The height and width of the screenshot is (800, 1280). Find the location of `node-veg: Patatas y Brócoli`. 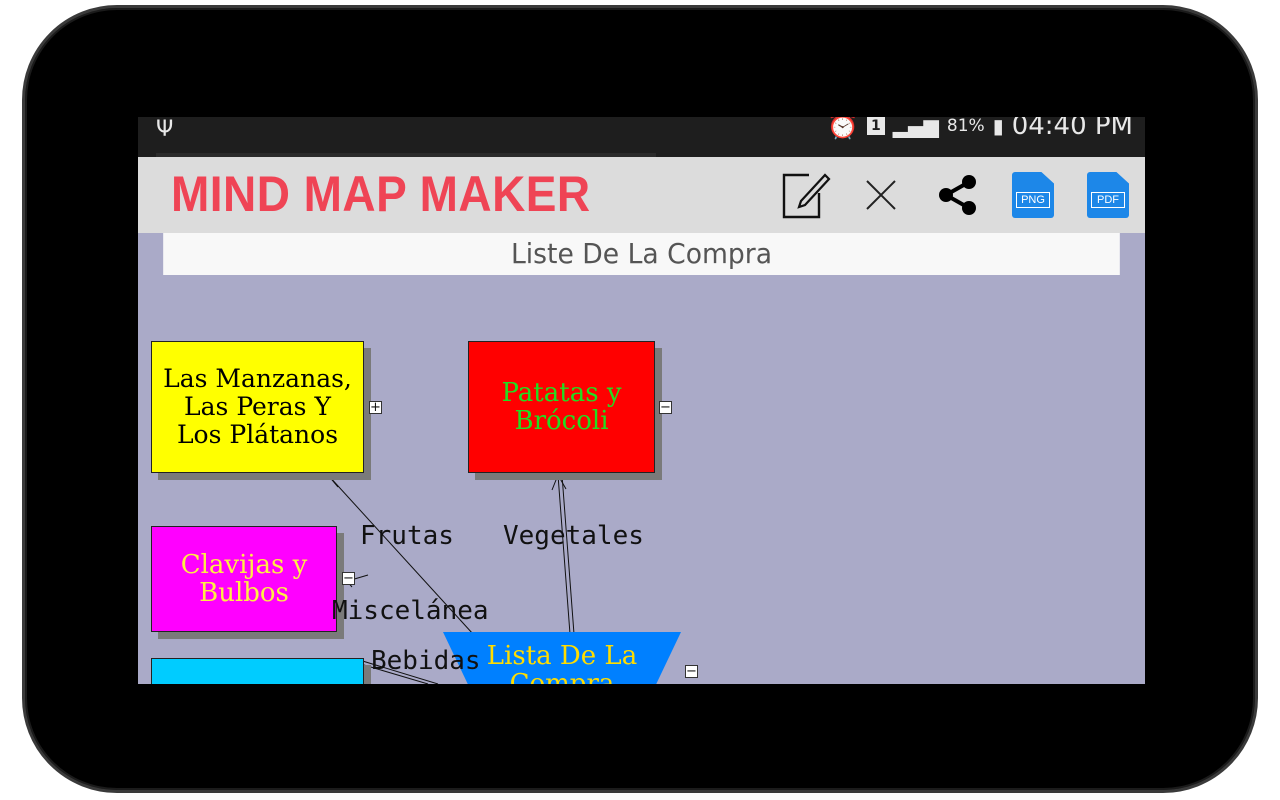

node-veg: Patatas y Brócoli is located at coordinates (561, 407).